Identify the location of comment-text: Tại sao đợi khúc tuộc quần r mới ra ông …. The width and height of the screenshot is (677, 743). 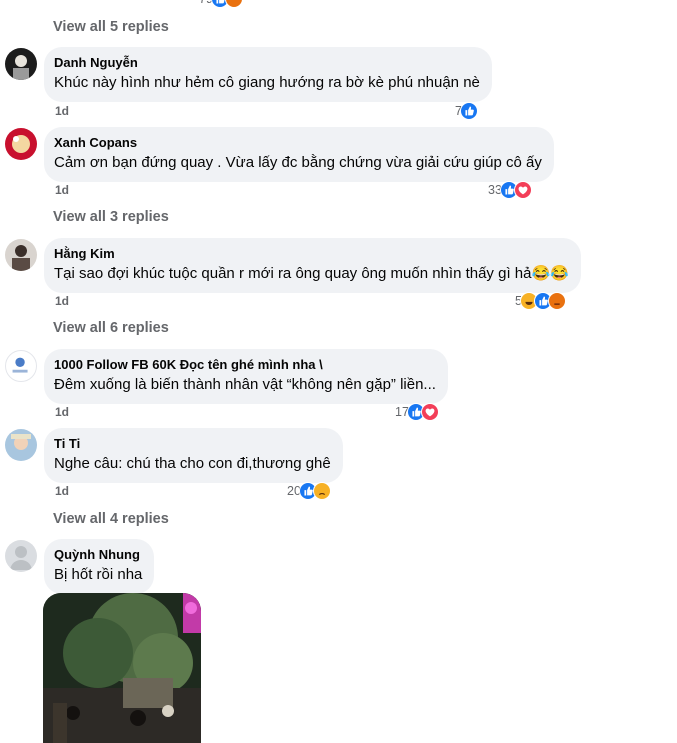
(311, 273).